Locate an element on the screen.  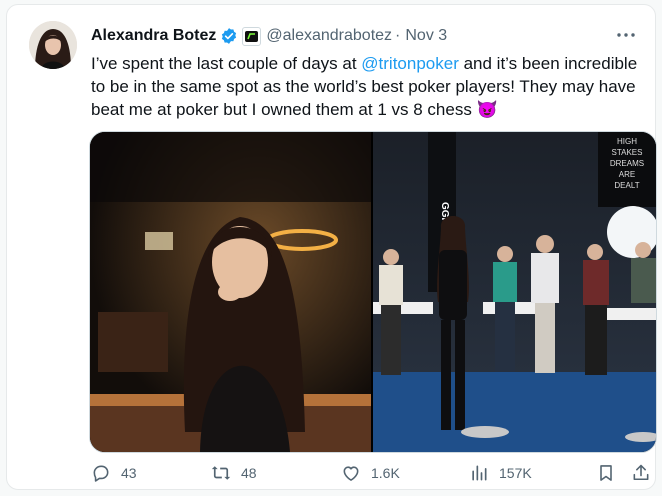
action-bar: 43 48 1.6K 157K is located at coordinates (372, 473).